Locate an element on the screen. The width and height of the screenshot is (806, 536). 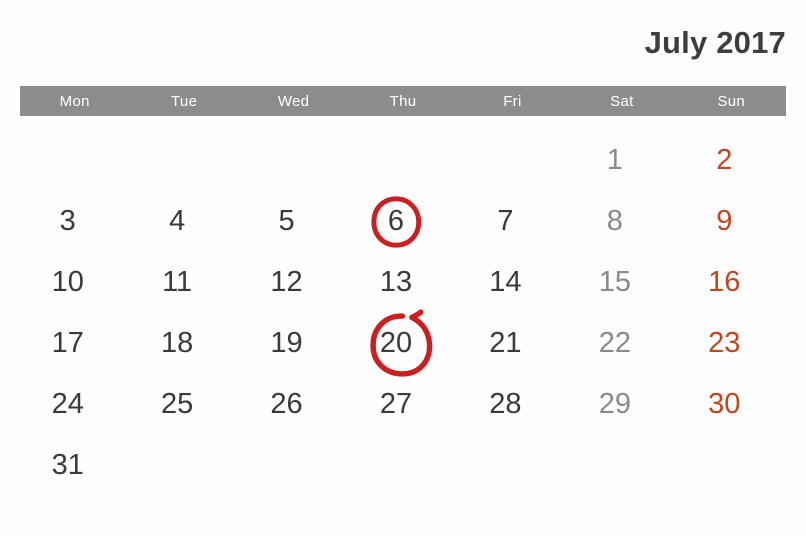
date-number-14: 14 is located at coordinates (505, 282).